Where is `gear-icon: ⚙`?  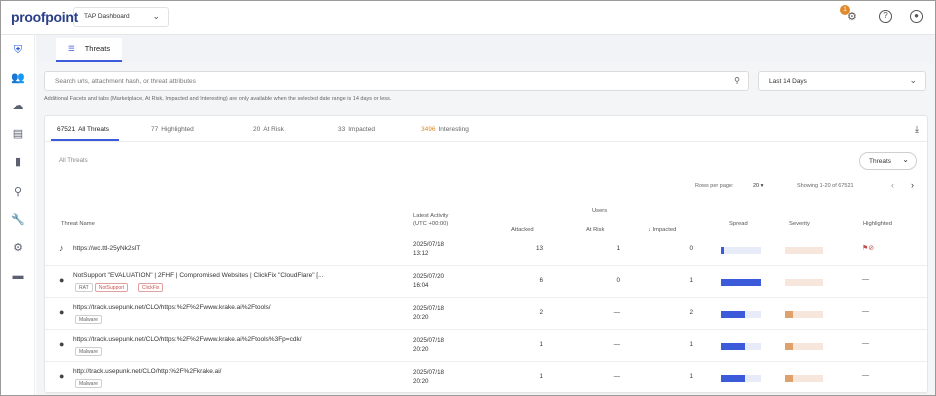 gear-icon: ⚙ is located at coordinates (18, 248).